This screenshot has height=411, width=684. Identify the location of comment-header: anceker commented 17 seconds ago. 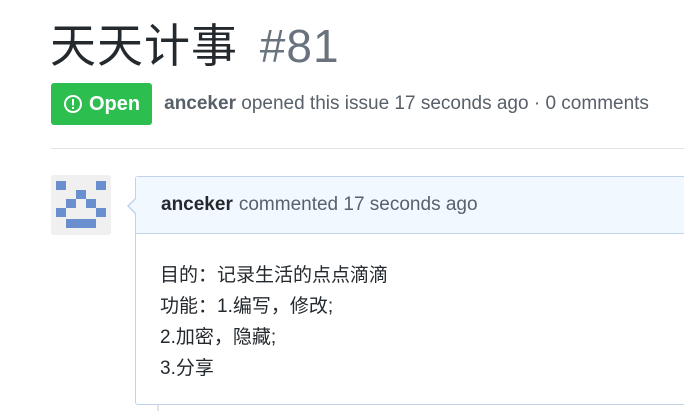
(410, 205).